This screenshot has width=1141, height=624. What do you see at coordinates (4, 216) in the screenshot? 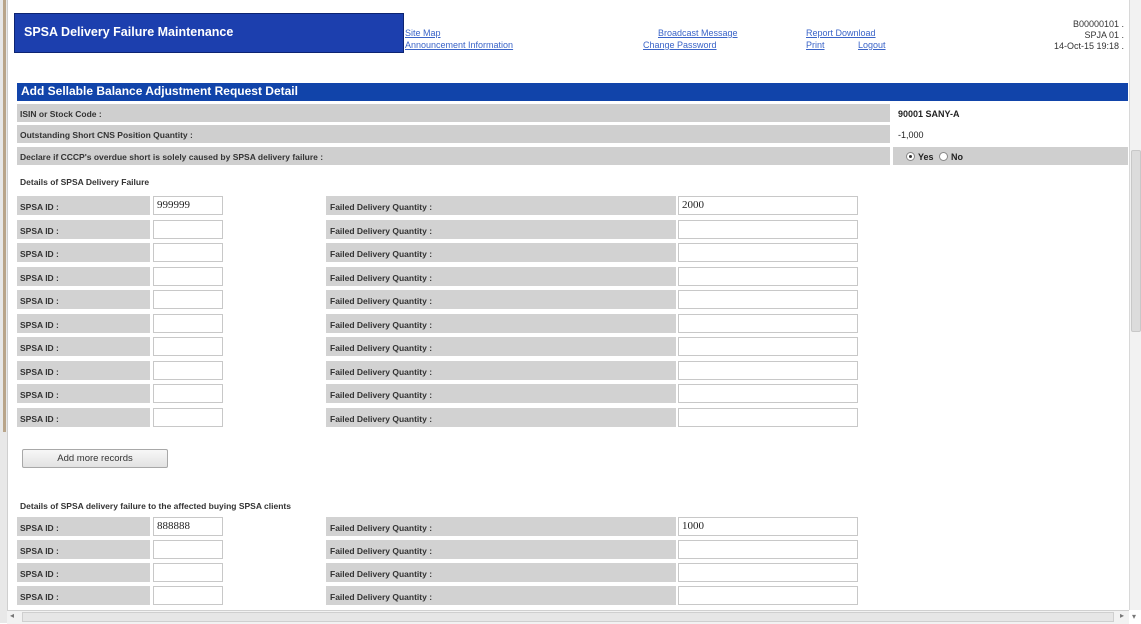
I see `left-resize-handle` at bounding box center [4, 216].